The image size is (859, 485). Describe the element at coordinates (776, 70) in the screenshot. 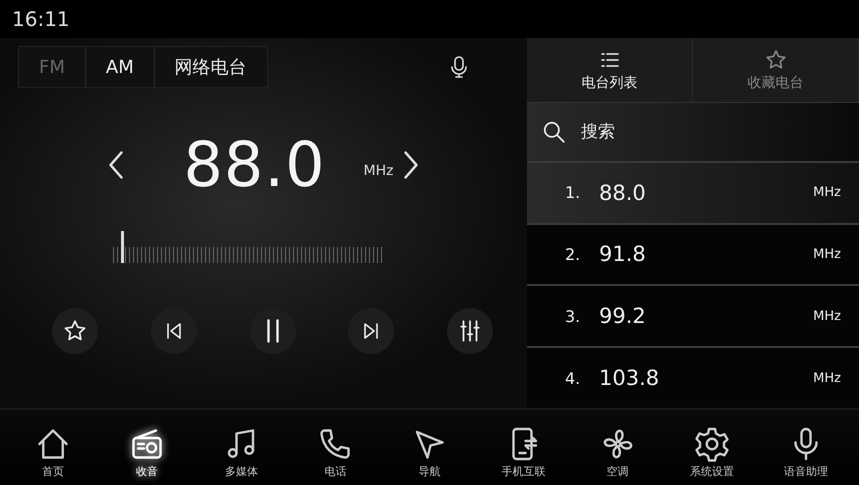

I see `panel-tab: 收藏电台` at that location.